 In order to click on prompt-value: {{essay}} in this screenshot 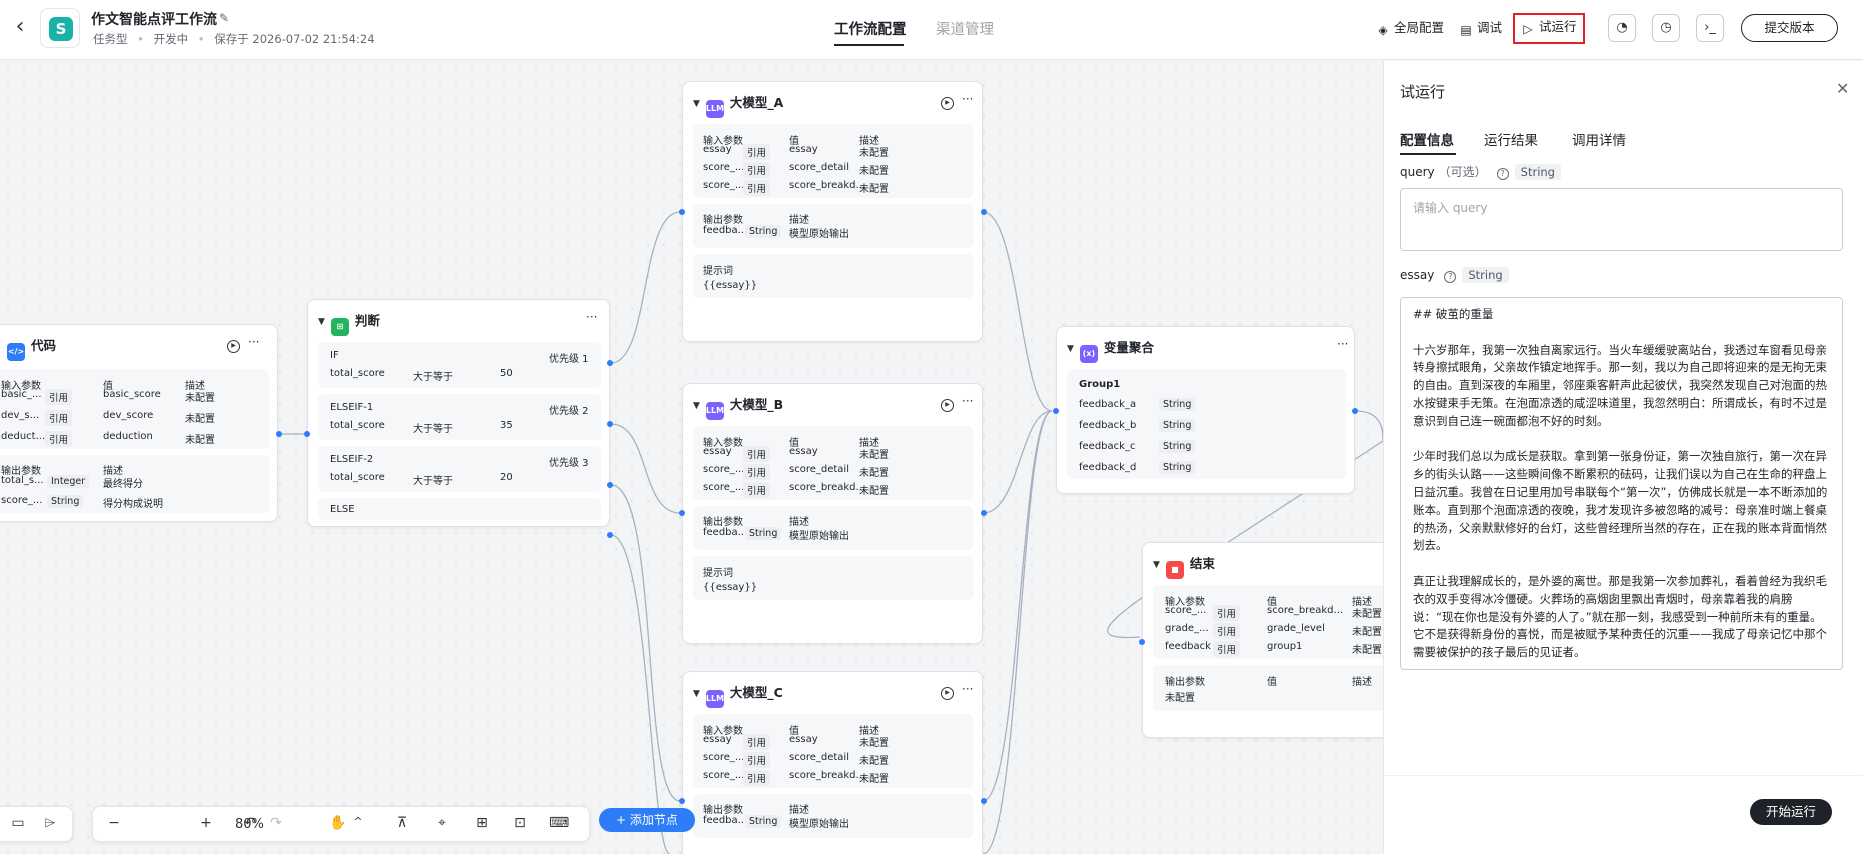, I will do `click(730, 285)`.